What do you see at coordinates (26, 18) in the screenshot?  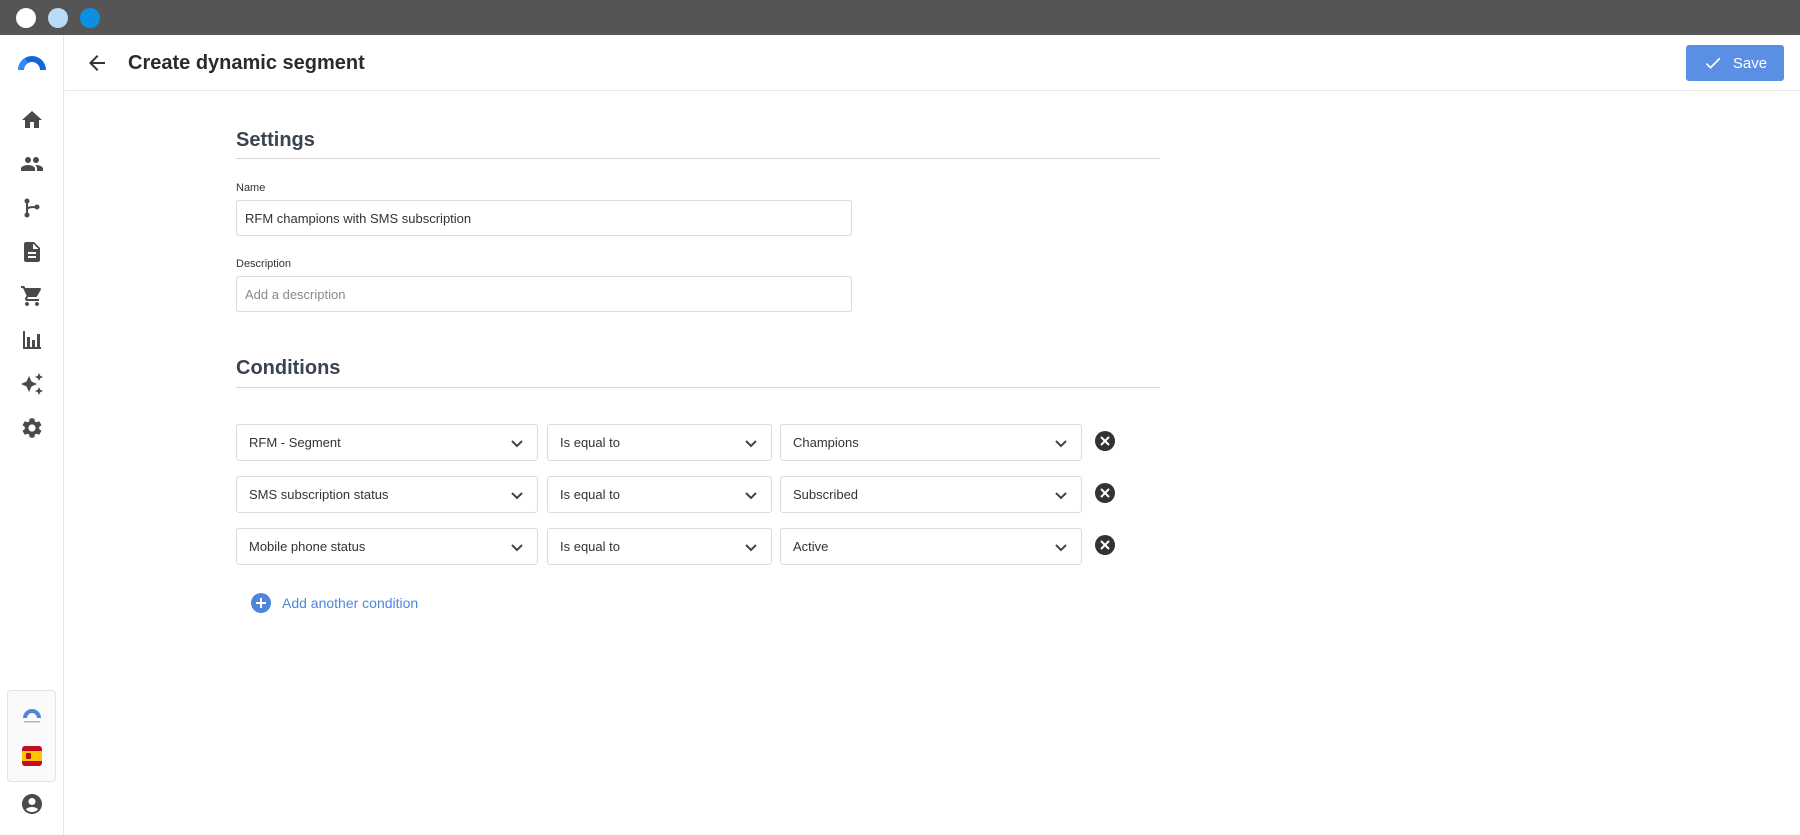 I see `window-close-button` at bounding box center [26, 18].